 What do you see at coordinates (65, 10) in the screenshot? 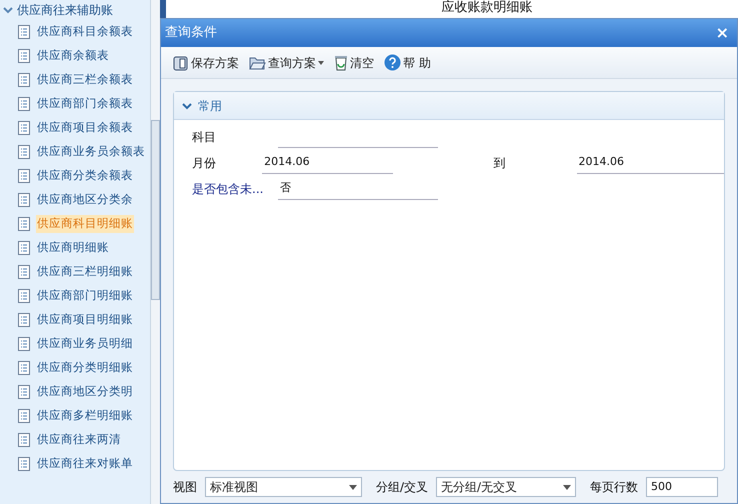
I see `tree-group-label: 供应商往来辅助账` at bounding box center [65, 10].